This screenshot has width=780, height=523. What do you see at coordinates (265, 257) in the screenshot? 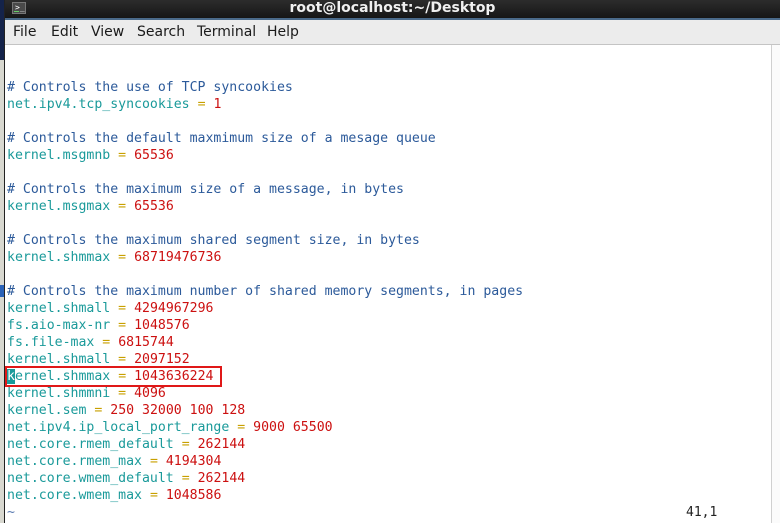
I see `editor-line: kernel.shmmax = 68719476736` at bounding box center [265, 257].